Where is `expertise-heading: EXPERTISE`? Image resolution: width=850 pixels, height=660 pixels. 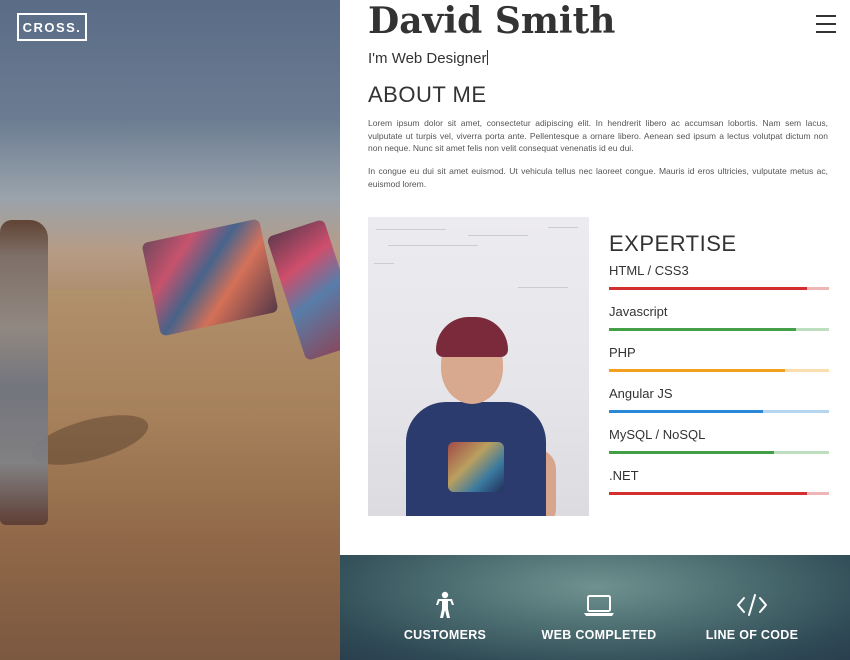
expertise-heading: EXPERTISE is located at coordinates (673, 243).